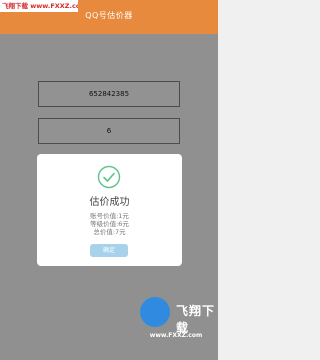 This screenshot has width=320, height=360. What do you see at coordinates (109, 232) in the screenshot?
I see `total-value-text: 总价值:7元` at bounding box center [109, 232].